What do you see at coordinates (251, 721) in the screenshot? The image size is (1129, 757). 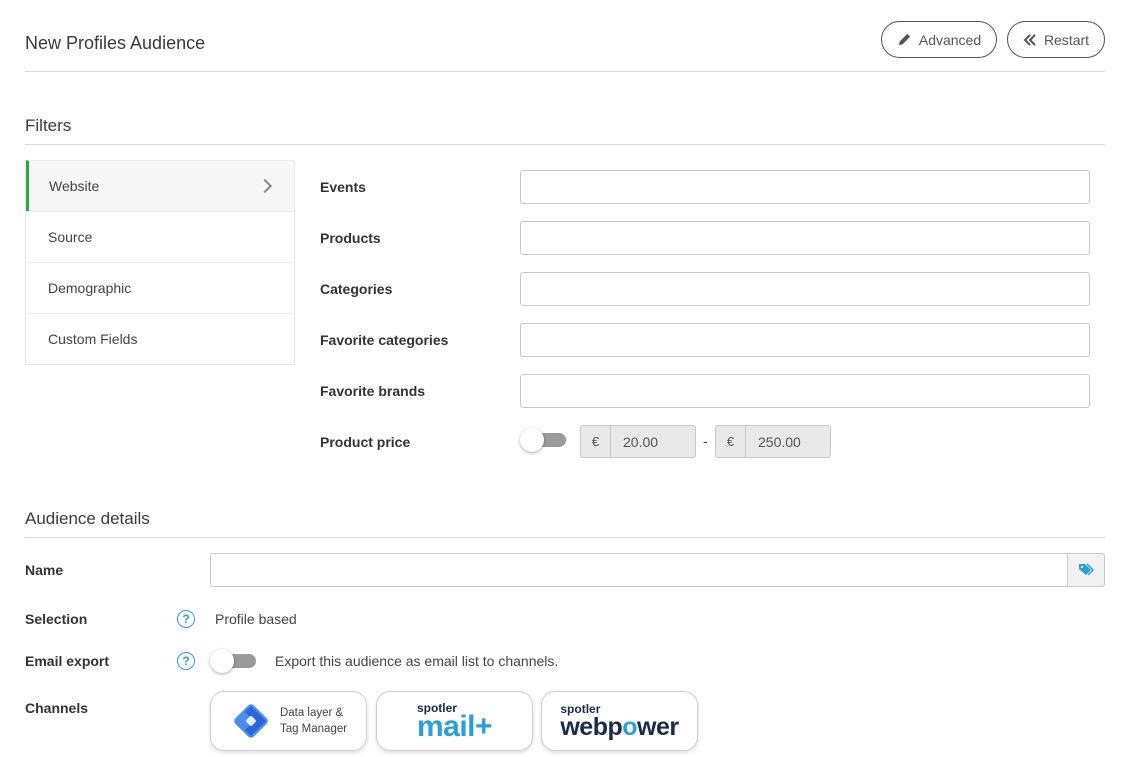 I see `tag-manager-logo-icon` at bounding box center [251, 721].